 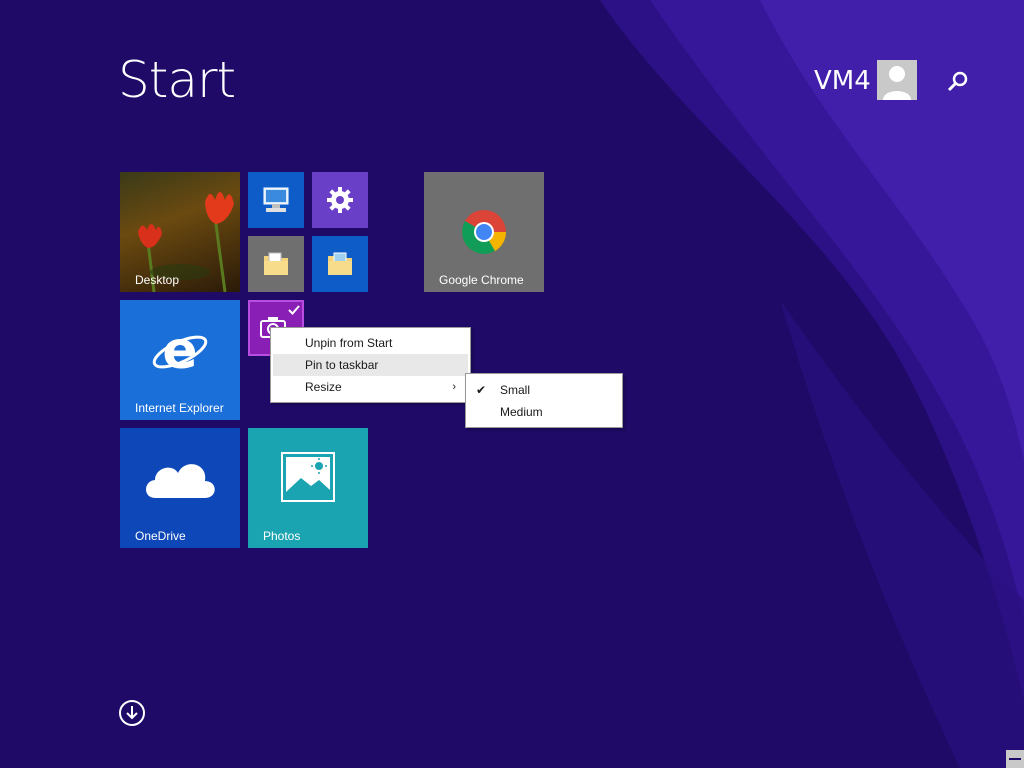 What do you see at coordinates (294, 310) in the screenshot?
I see `selected-check-icon` at bounding box center [294, 310].